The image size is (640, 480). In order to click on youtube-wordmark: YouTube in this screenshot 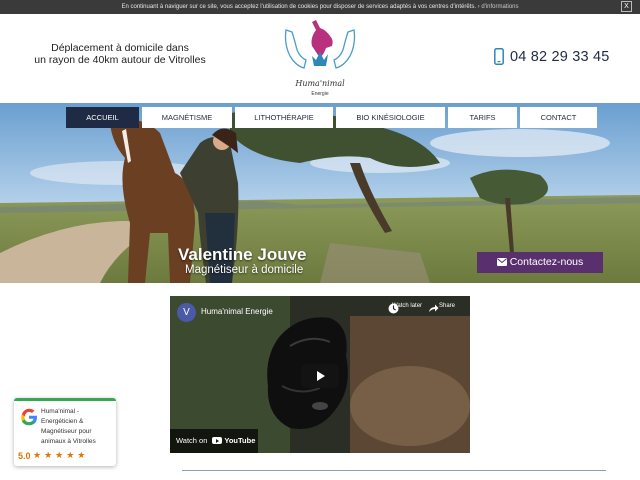, I will do `click(240, 440)`.